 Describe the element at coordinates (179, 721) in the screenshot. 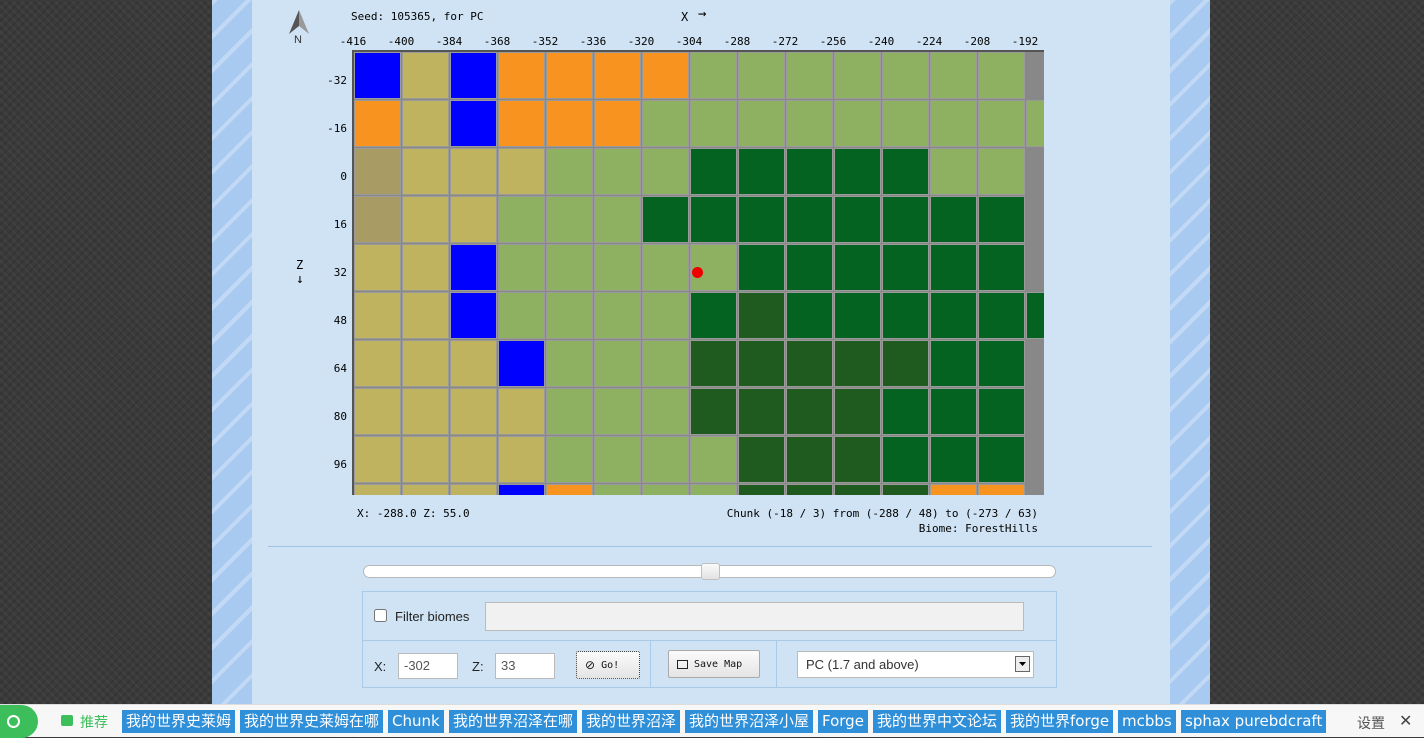

I see `recommended-tag: 我的世界史莱姆` at that location.